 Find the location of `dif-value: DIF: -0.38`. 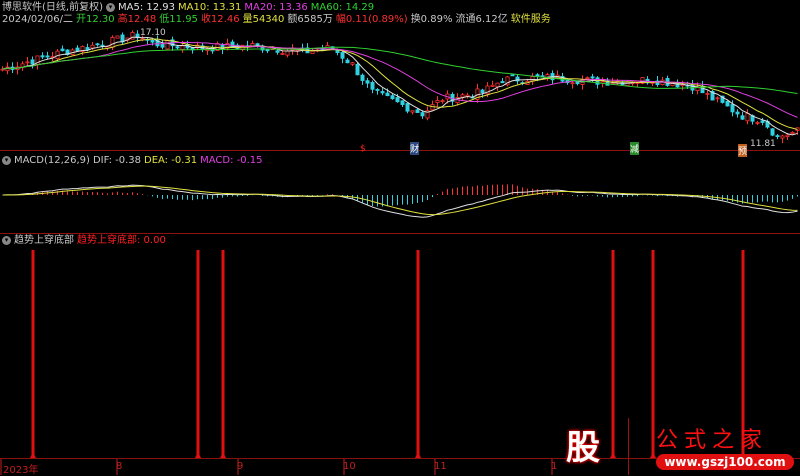

dif-value: DIF: -0.38 is located at coordinates (116, 160).